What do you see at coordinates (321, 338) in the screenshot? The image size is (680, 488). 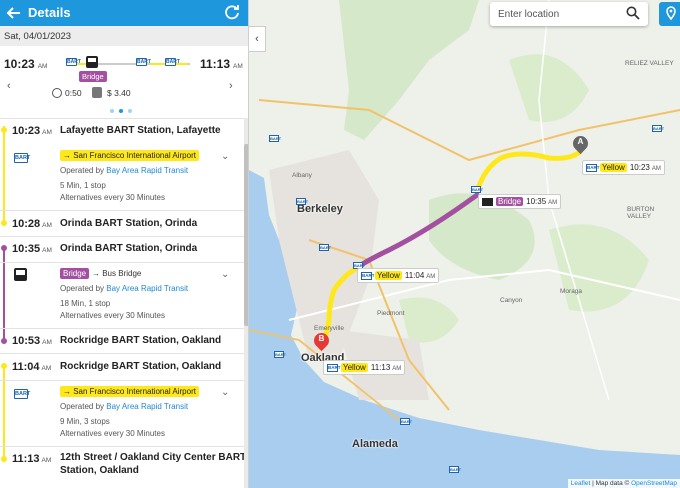 I see `end-marker-label: B` at bounding box center [321, 338].